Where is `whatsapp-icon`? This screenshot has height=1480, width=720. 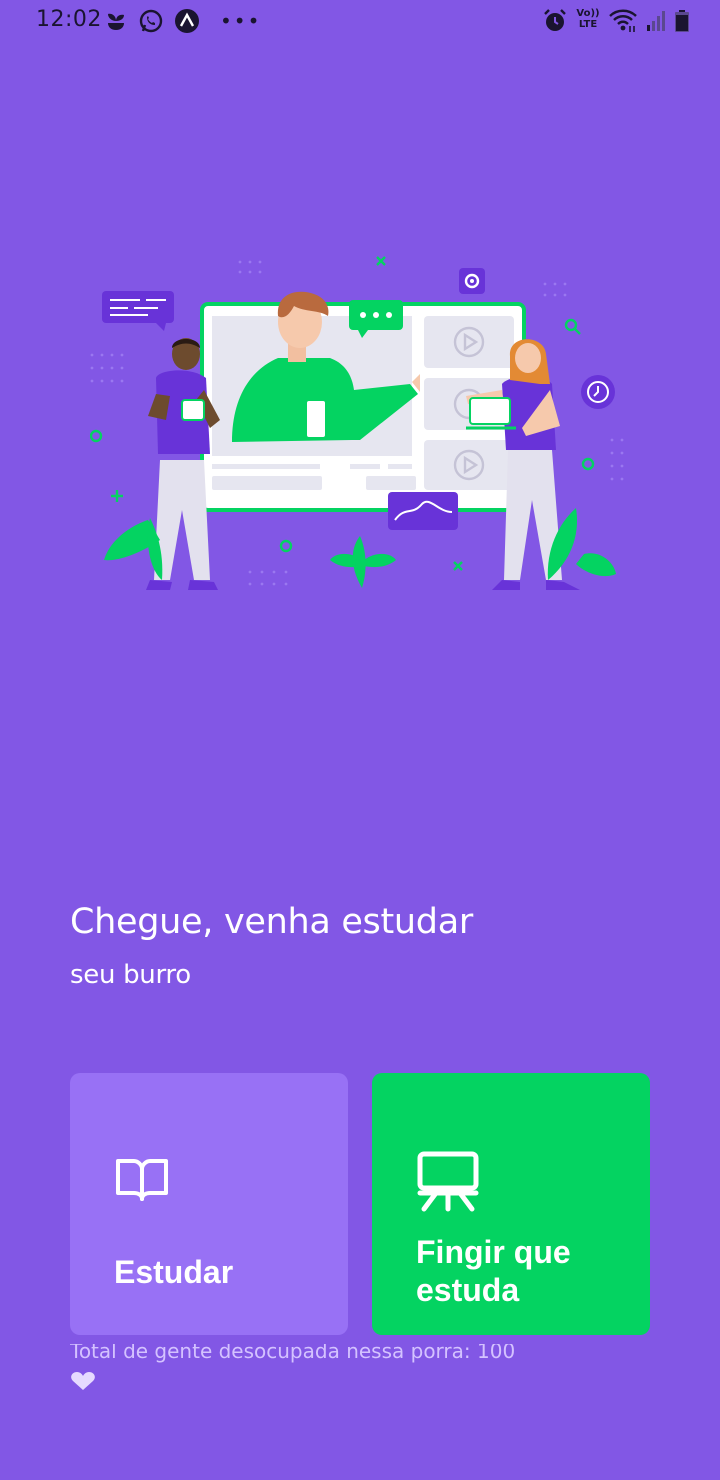 whatsapp-icon is located at coordinates (151, 21).